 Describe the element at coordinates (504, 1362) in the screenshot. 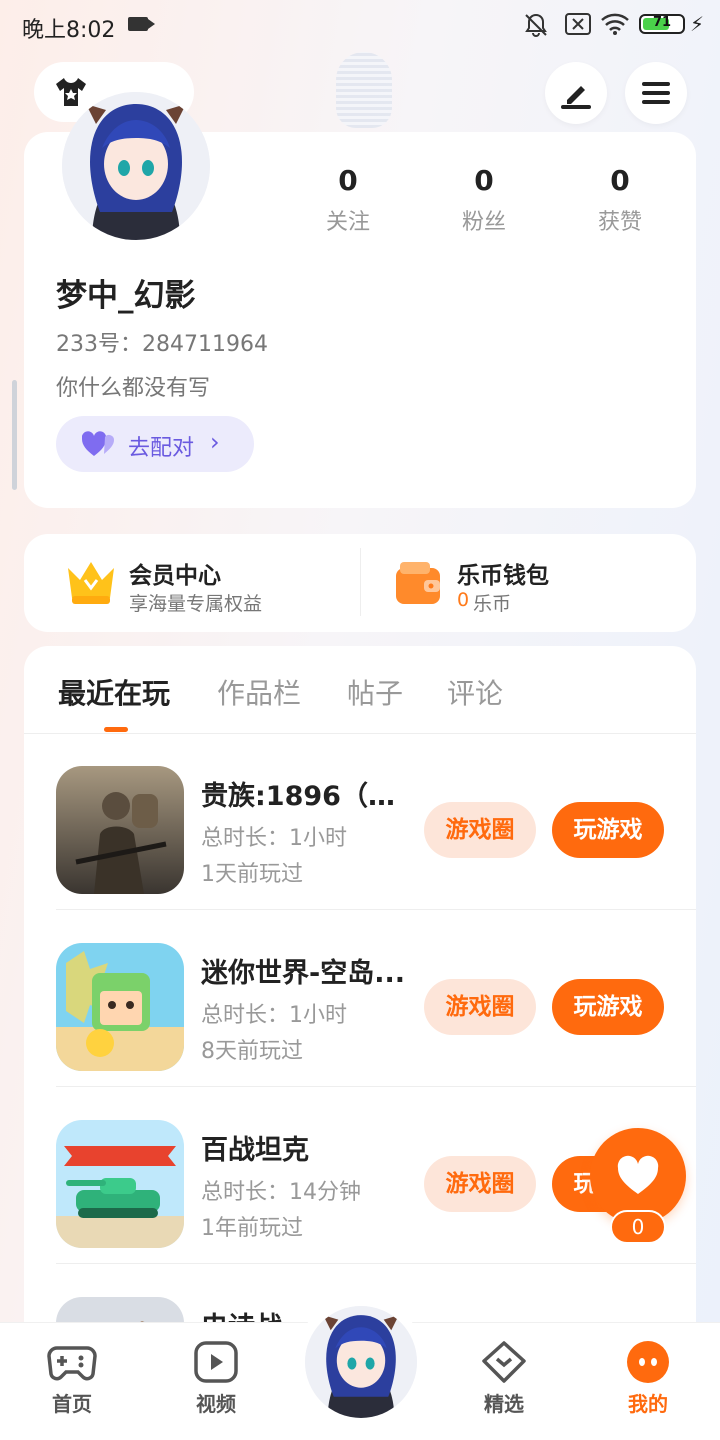

I see `heart-diamond-icon` at that location.